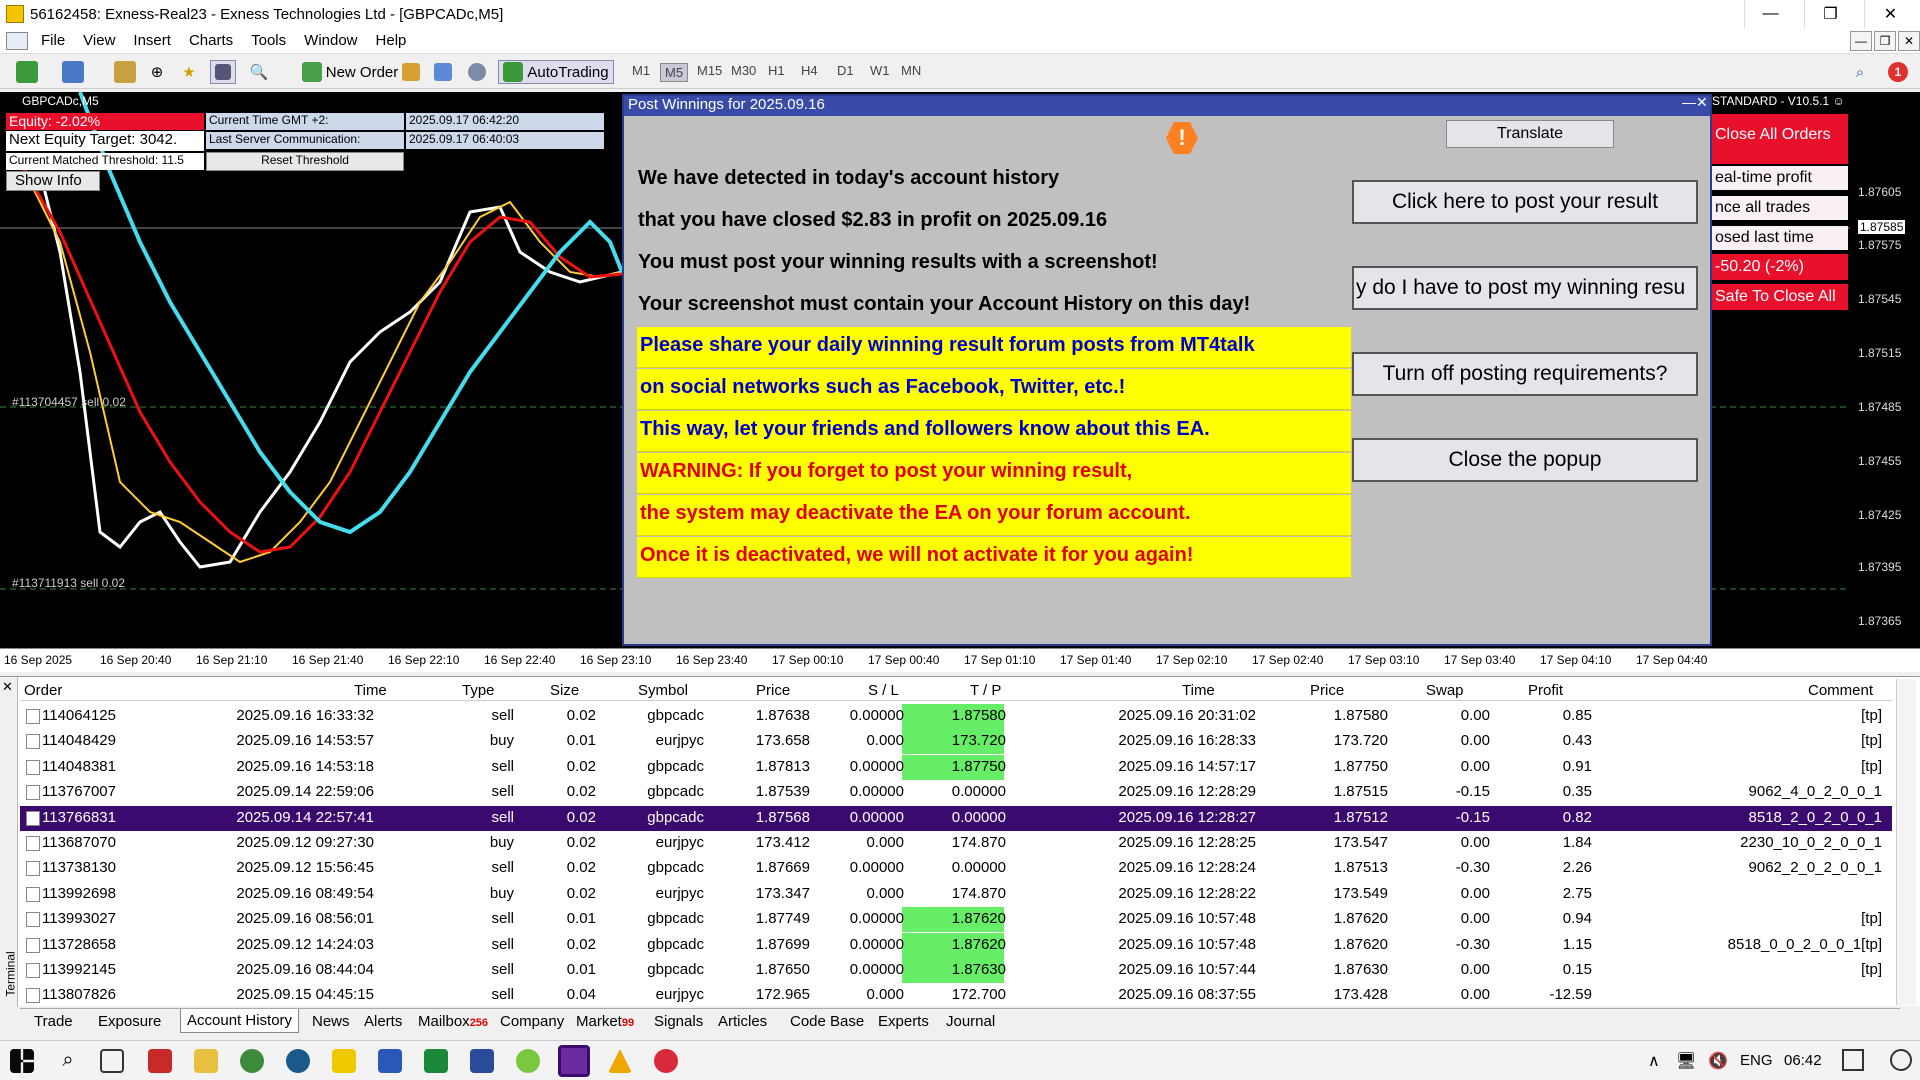  I want to click on turn-off-posting-button: Turn off posting requirements?, so click(1525, 374).